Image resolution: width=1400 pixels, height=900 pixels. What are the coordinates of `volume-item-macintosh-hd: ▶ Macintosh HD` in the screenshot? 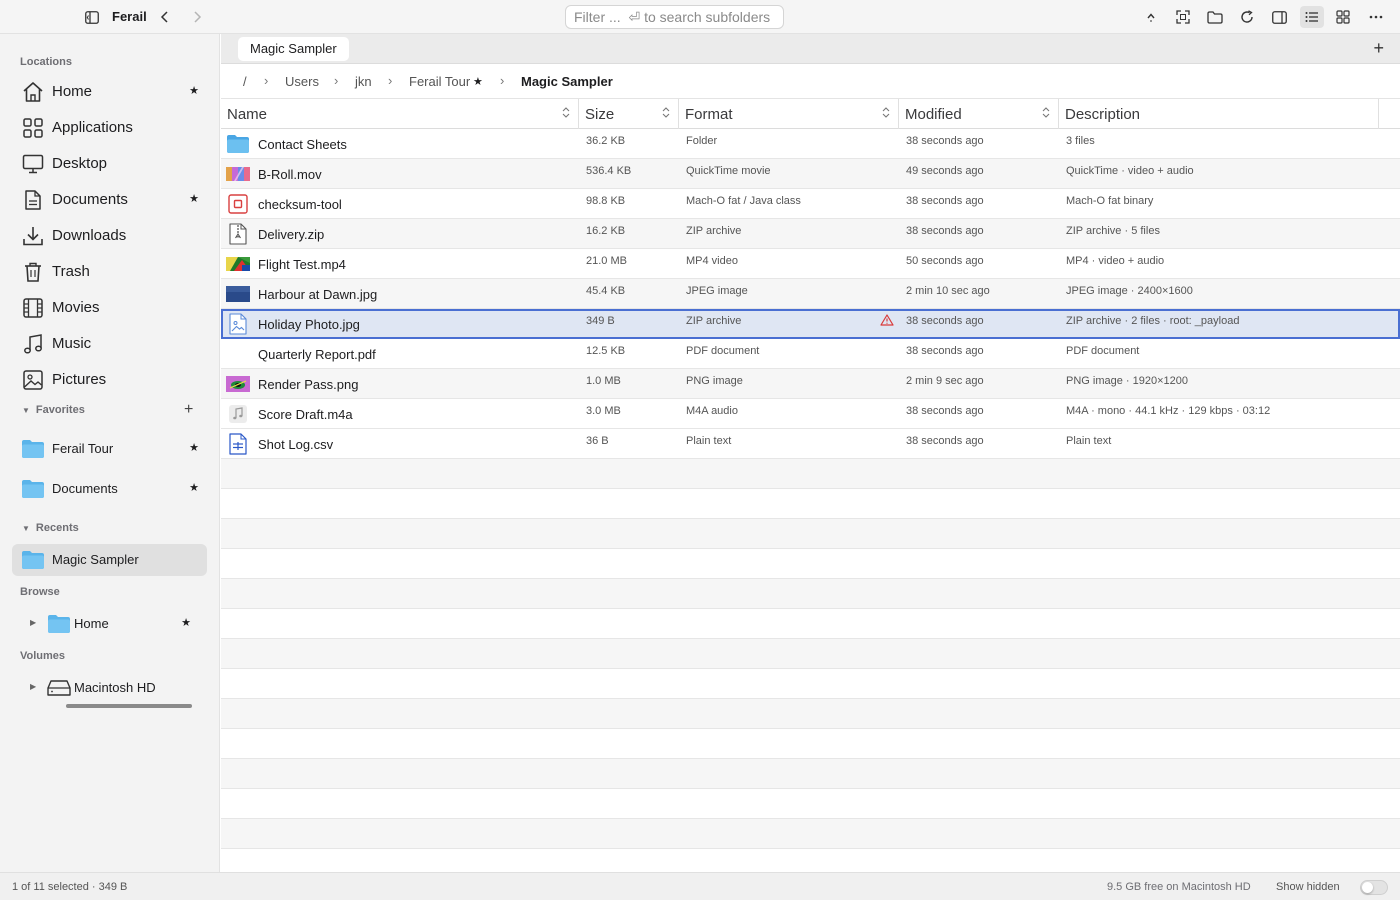 It's located at (114, 688).